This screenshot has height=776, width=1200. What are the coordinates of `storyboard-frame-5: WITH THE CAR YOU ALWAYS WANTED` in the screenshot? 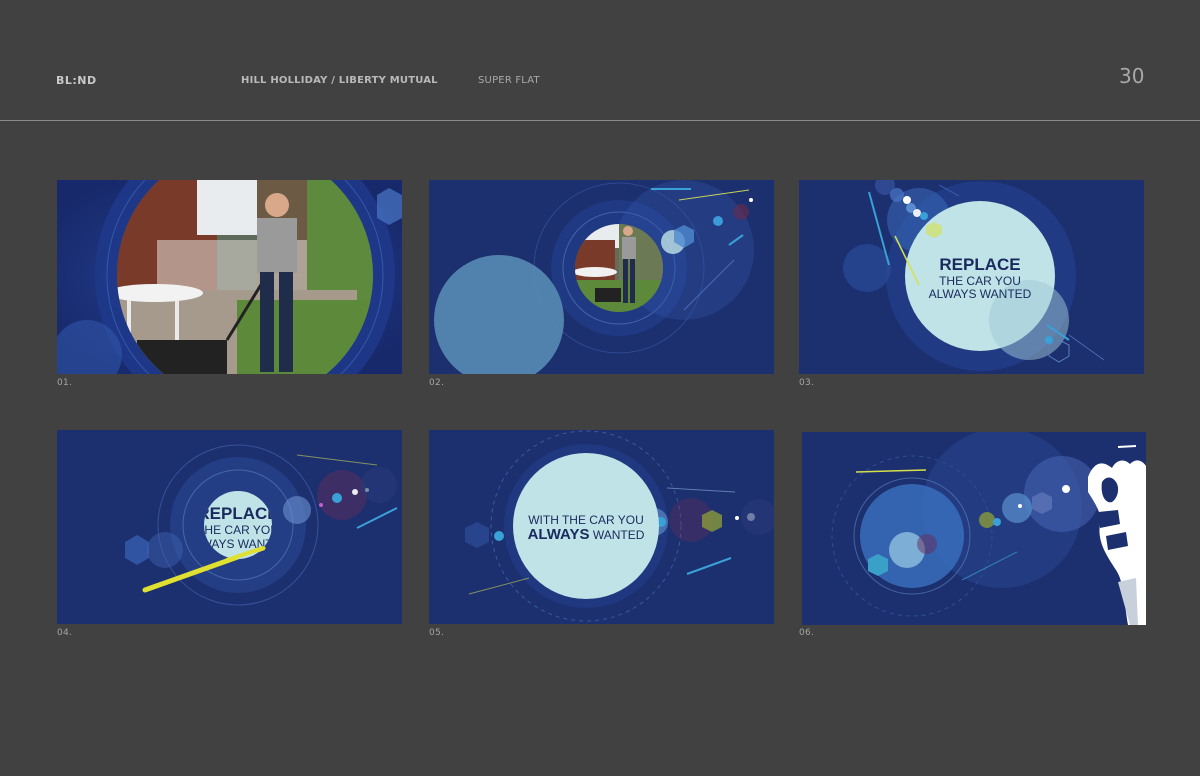 It's located at (601, 527).